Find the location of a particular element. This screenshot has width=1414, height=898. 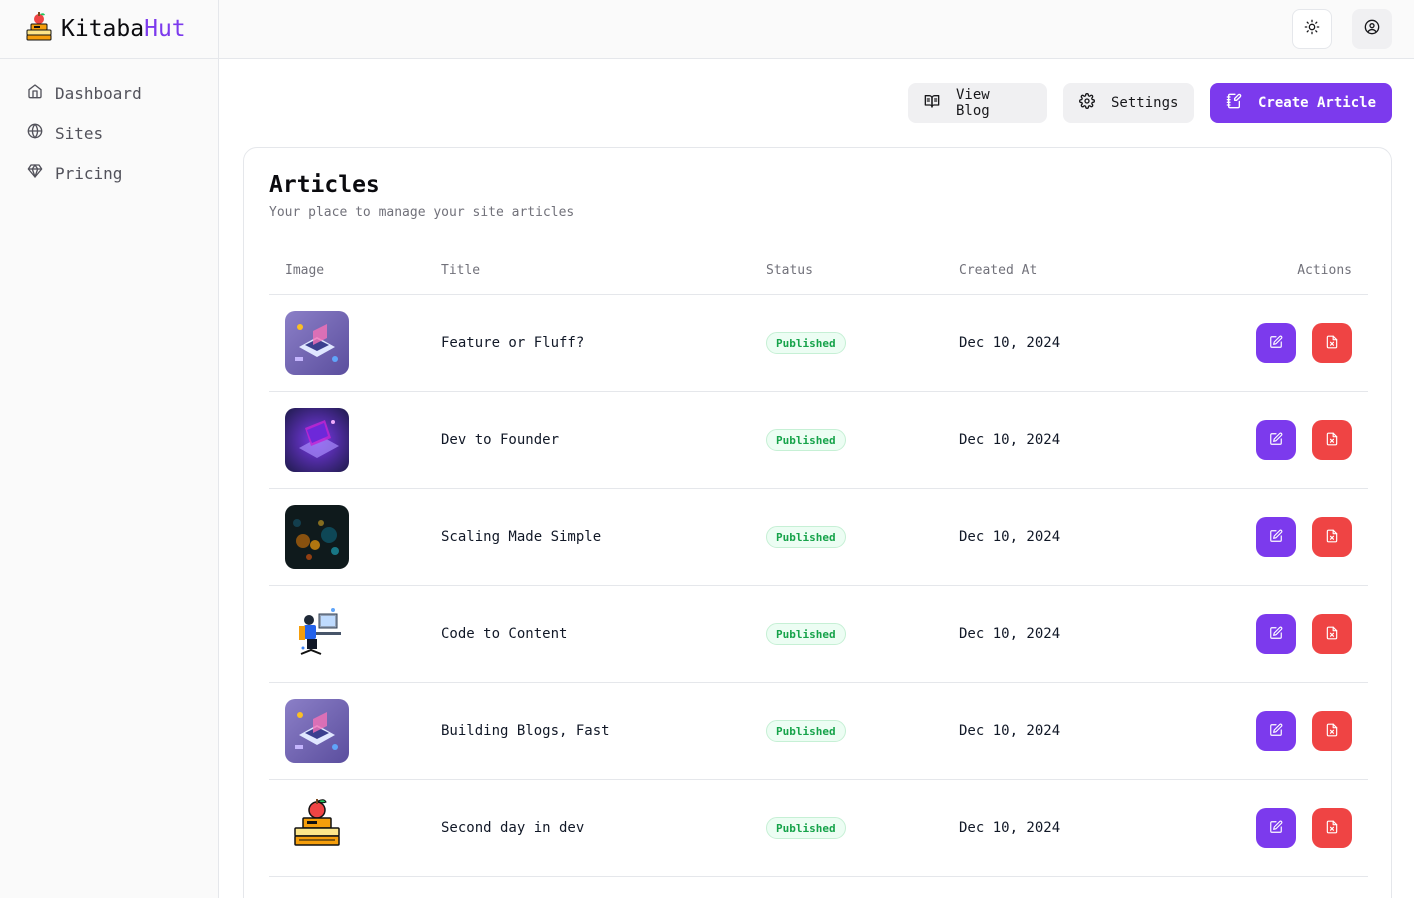

sidebar-item-label: Sites is located at coordinates (79, 133).